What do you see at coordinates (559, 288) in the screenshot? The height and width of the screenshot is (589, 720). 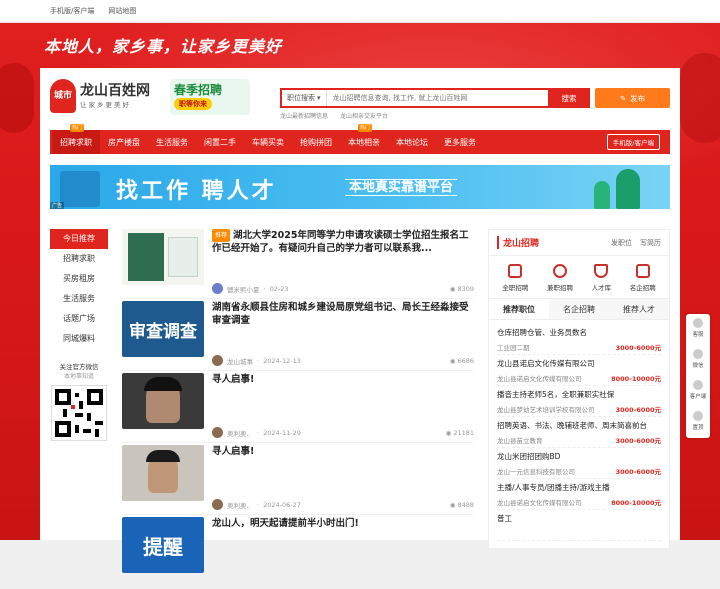 I see `category-label: 兼职招聘` at bounding box center [559, 288].